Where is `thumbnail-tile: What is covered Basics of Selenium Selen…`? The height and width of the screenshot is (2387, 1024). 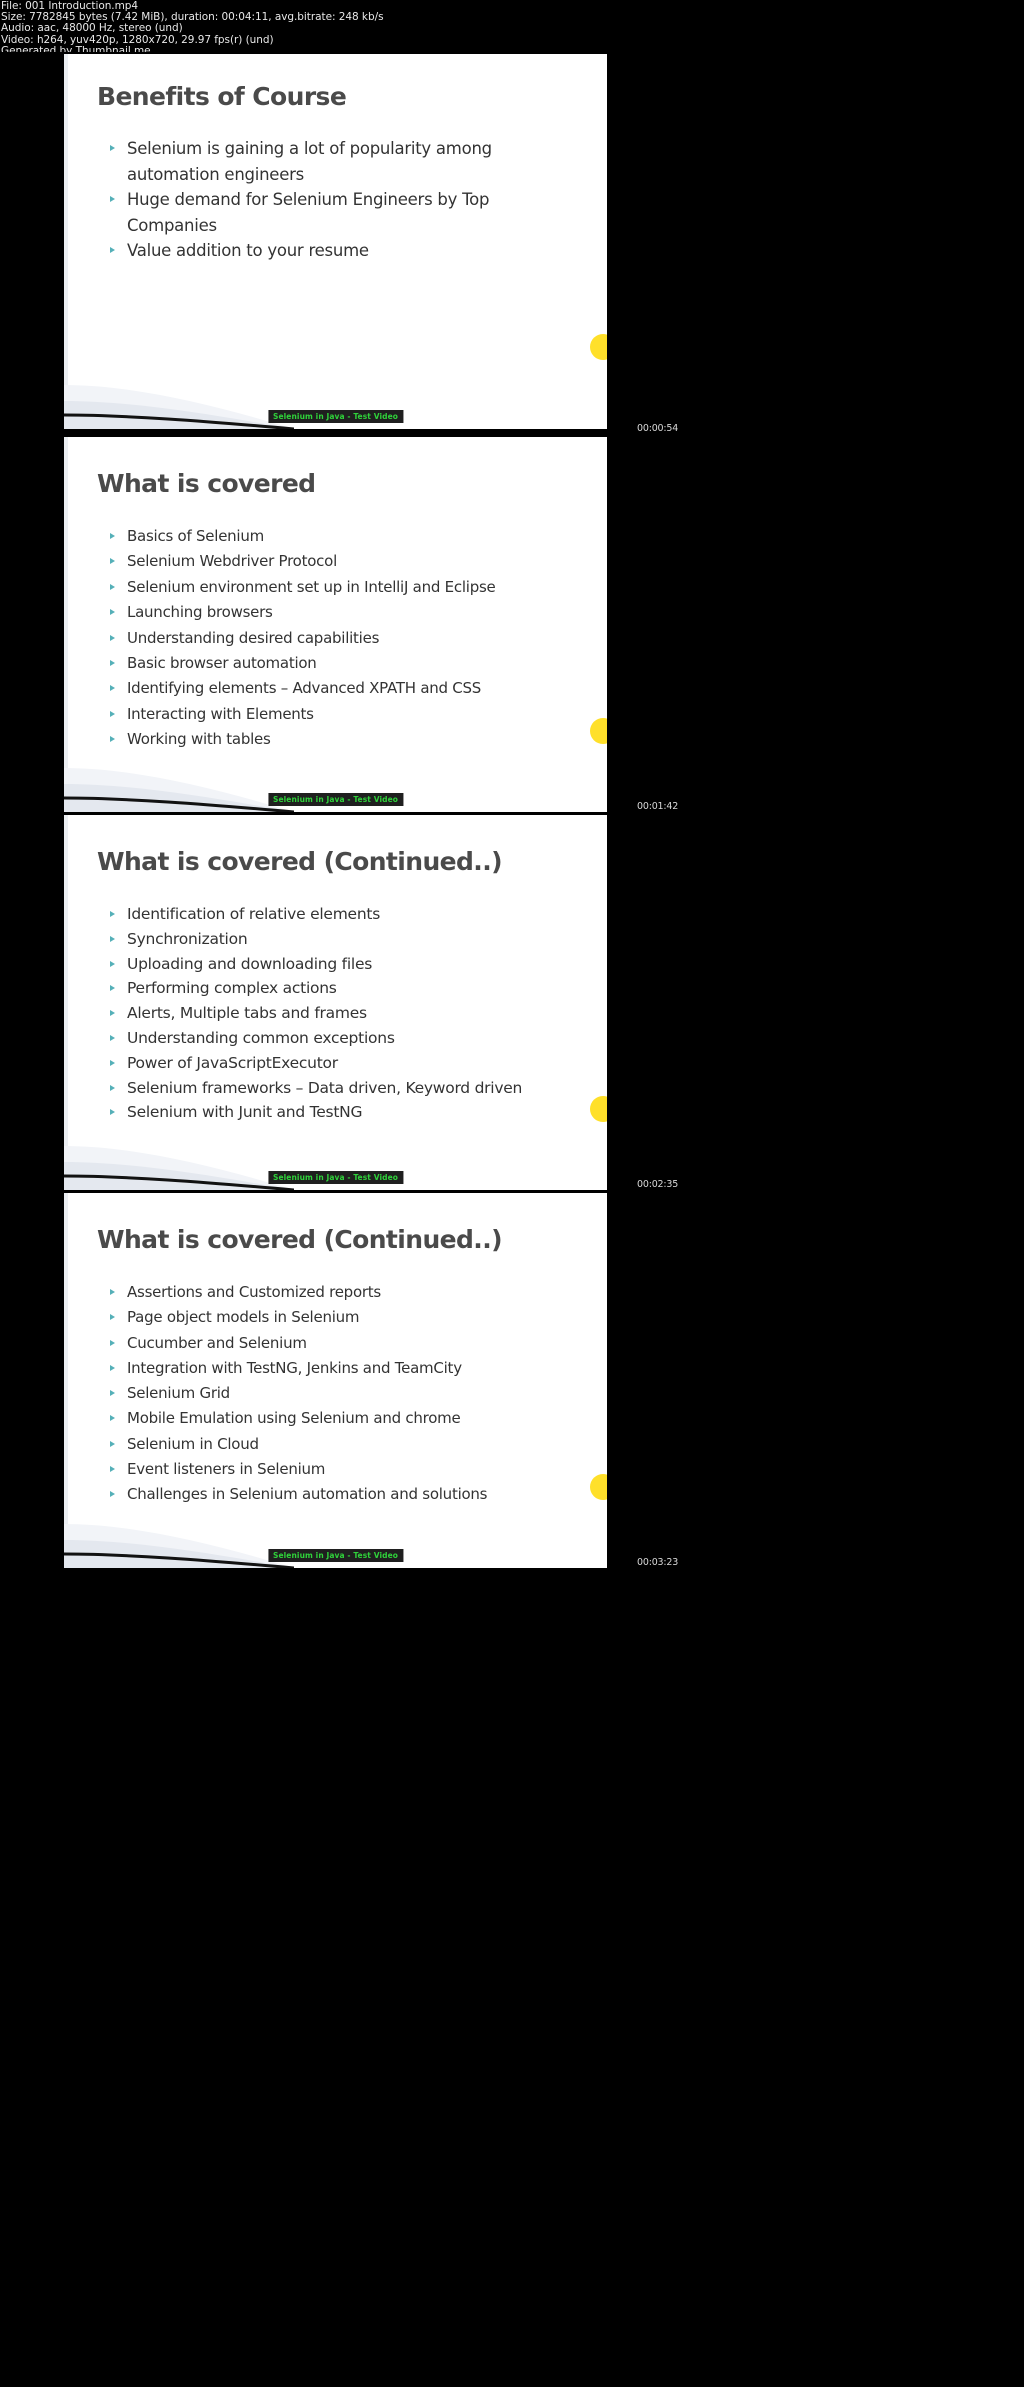 thumbnail-tile: What is covered Basics of Selenium Selen… is located at coordinates (335, 624).